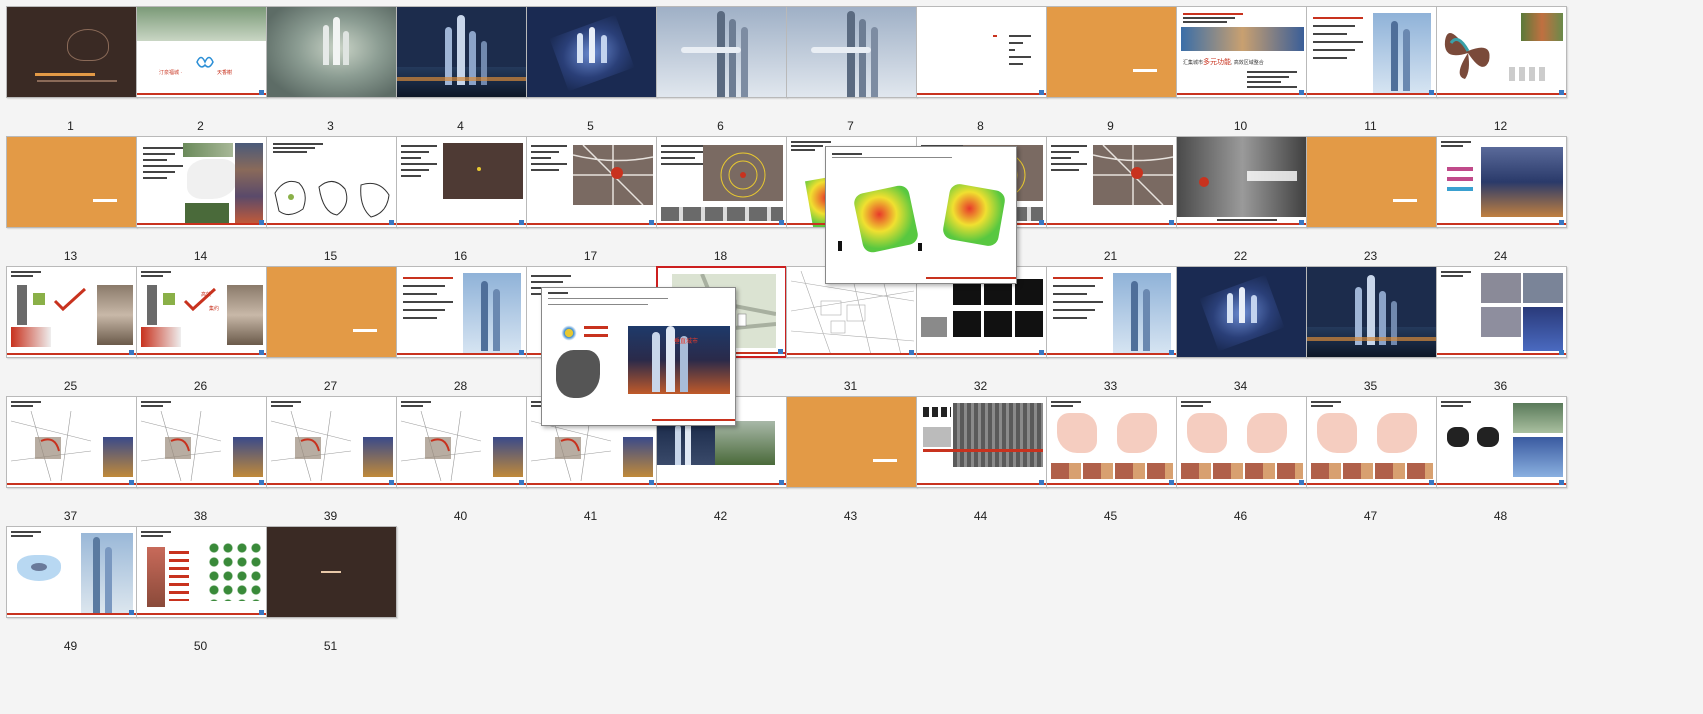 Image resolution: width=1703 pixels, height=714 pixels. I want to click on slide-thumbnail-46: 46, so click(1240, 460).